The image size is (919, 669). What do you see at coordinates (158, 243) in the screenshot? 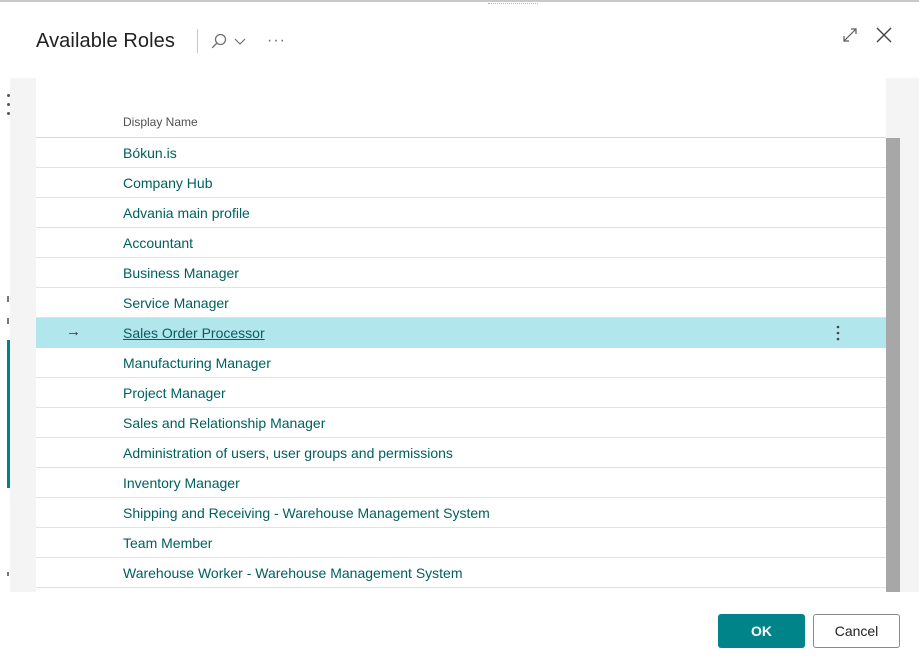
I see `role-display-name: Accountant` at bounding box center [158, 243].